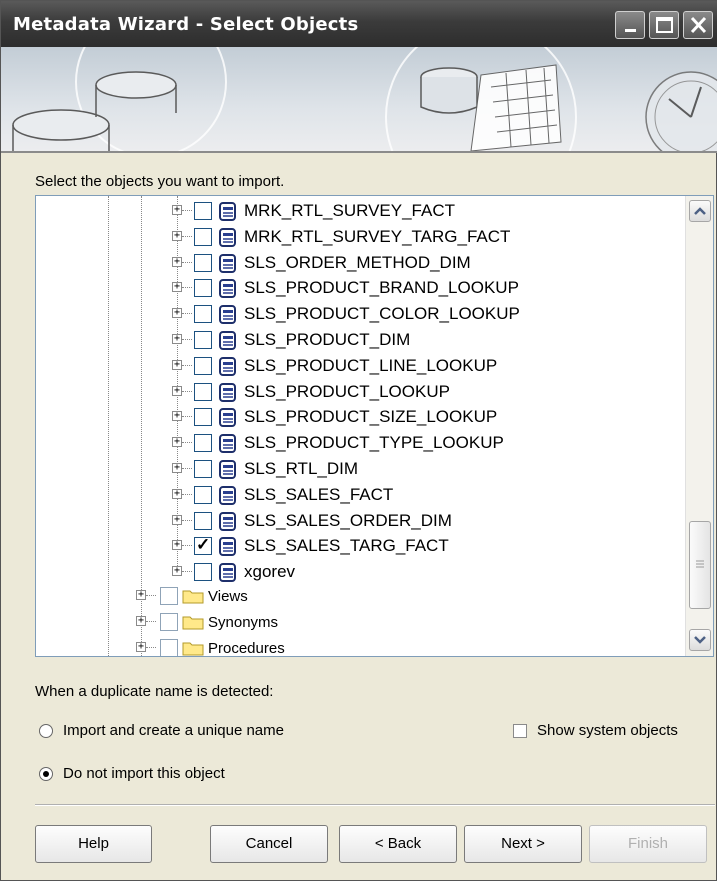 The image size is (717, 881). I want to click on back-button: < Back, so click(398, 844).